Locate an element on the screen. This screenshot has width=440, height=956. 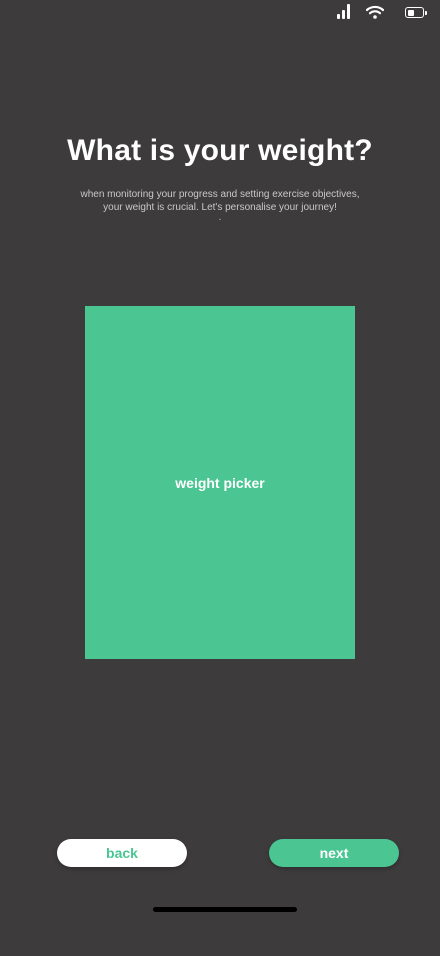
home-indicator is located at coordinates (225, 909).